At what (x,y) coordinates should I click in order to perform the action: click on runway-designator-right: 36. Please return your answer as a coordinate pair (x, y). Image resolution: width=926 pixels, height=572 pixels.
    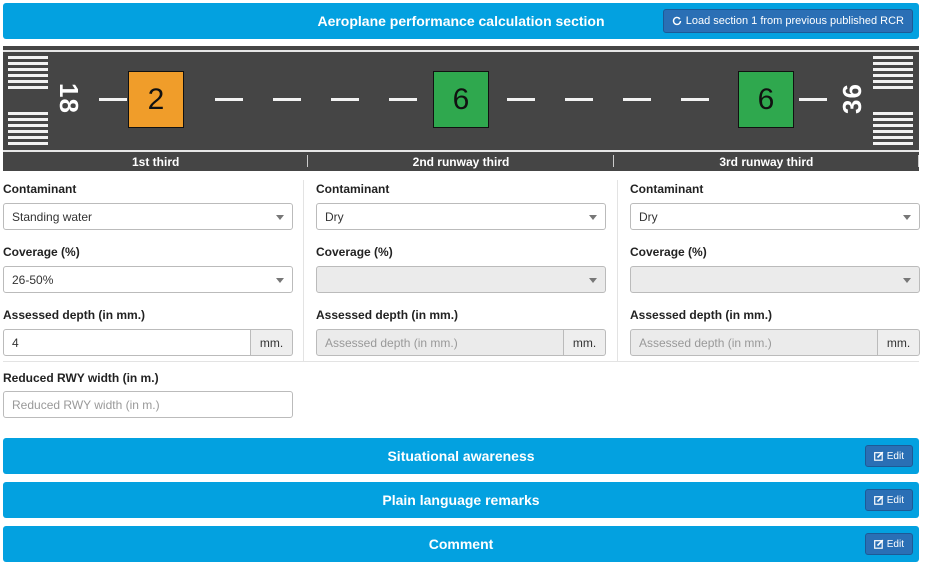
    Looking at the image, I should click on (851, 98).